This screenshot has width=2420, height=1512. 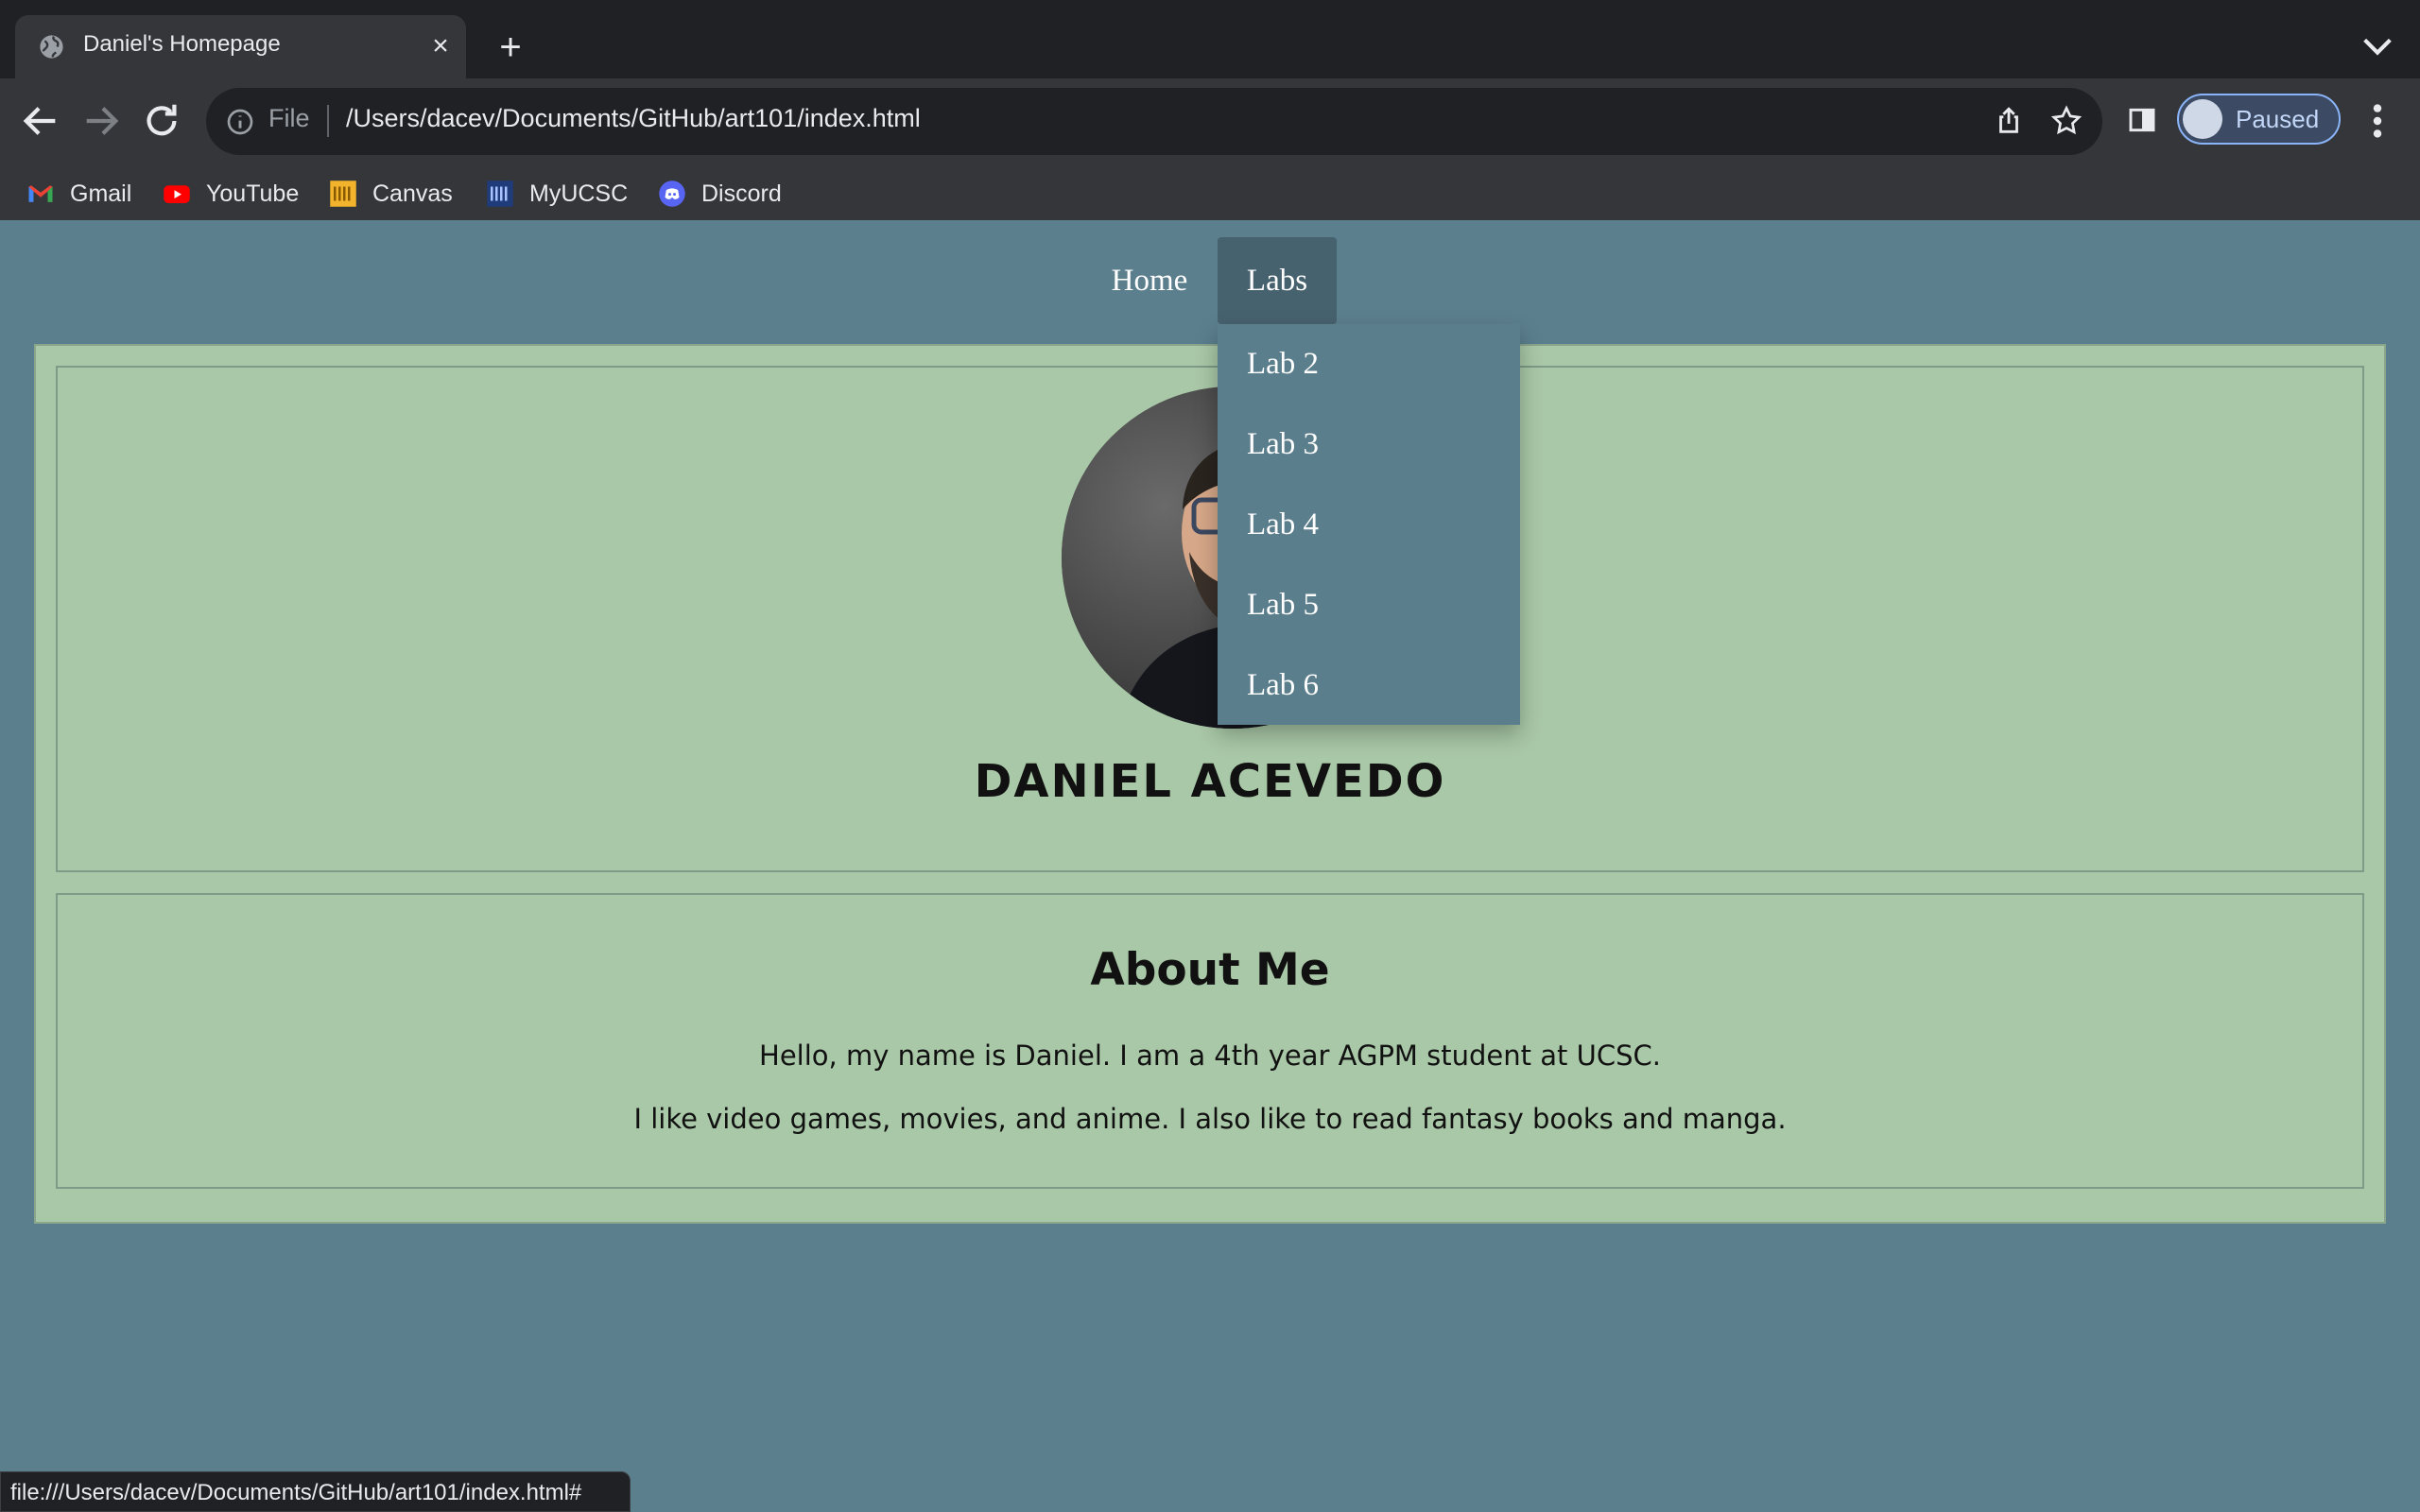 I want to click on side-panel-icon, so click(x=2142, y=120).